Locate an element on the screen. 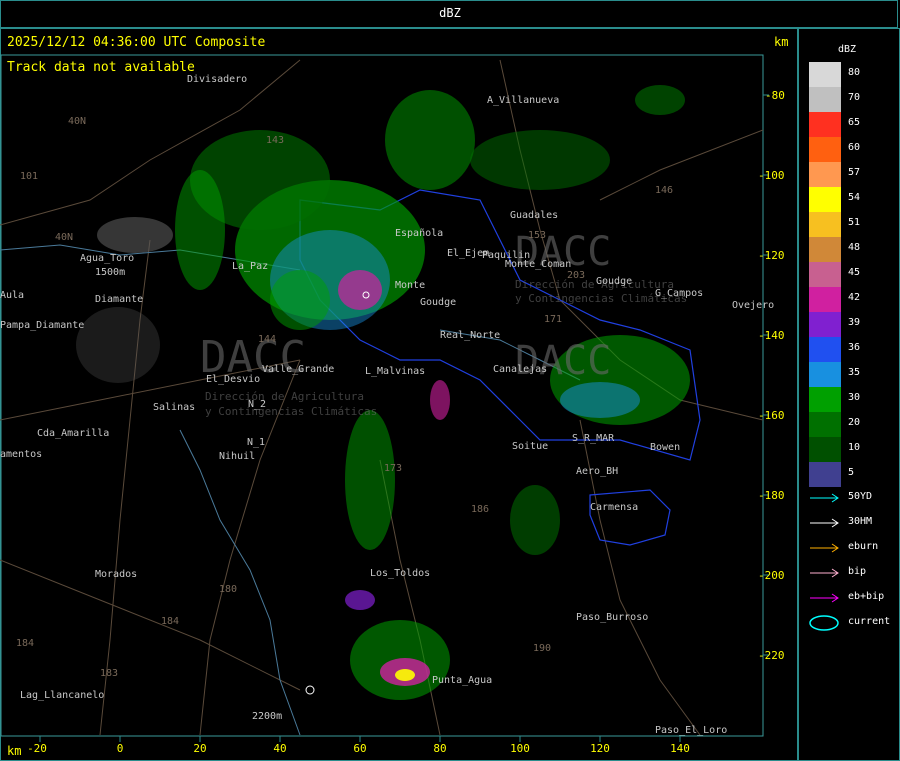 This screenshot has width=900, height=761. place-label: Guadales is located at coordinates (534, 215).